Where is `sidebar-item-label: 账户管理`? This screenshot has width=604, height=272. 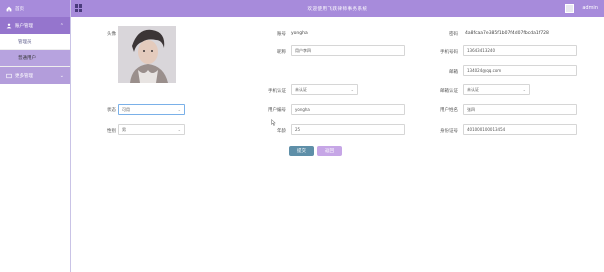
sidebar-item-label: 账户管理 is located at coordinates (24, 26).